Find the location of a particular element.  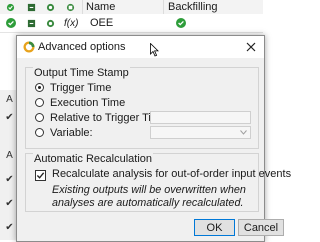

relative-time-input is located at coordinates (200, 117).